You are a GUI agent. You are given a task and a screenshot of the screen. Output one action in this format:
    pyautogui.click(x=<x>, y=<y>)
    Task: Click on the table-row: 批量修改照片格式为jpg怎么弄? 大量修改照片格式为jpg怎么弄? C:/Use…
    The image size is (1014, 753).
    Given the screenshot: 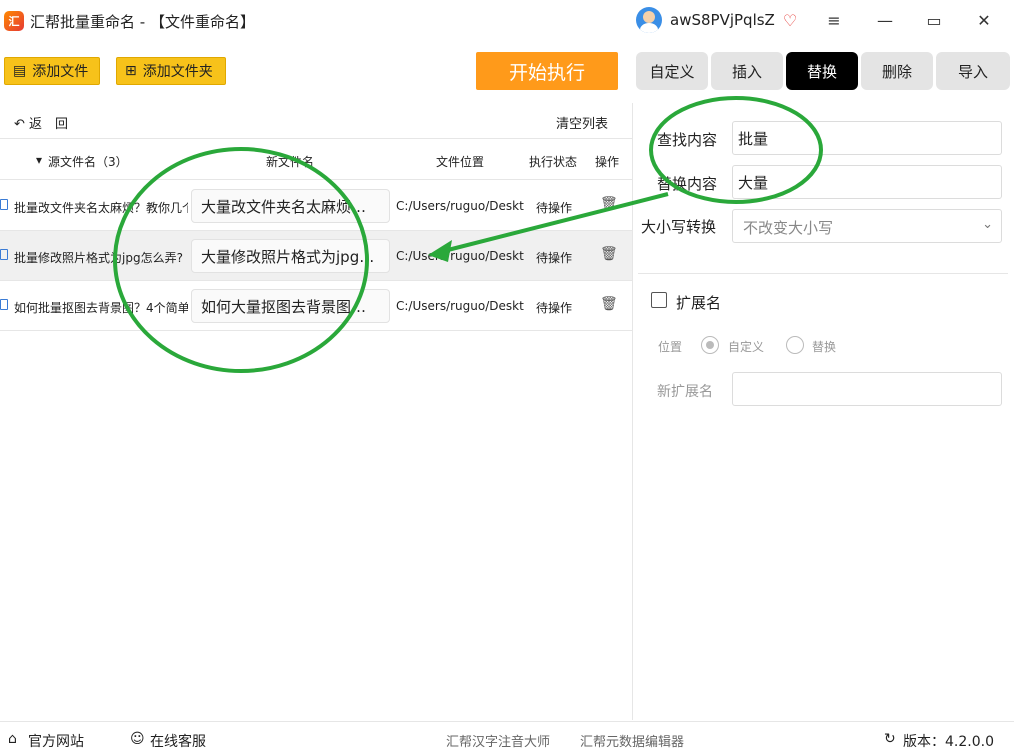 What is the action you would take?
    pyautogui.click(x=316, y=256)
    